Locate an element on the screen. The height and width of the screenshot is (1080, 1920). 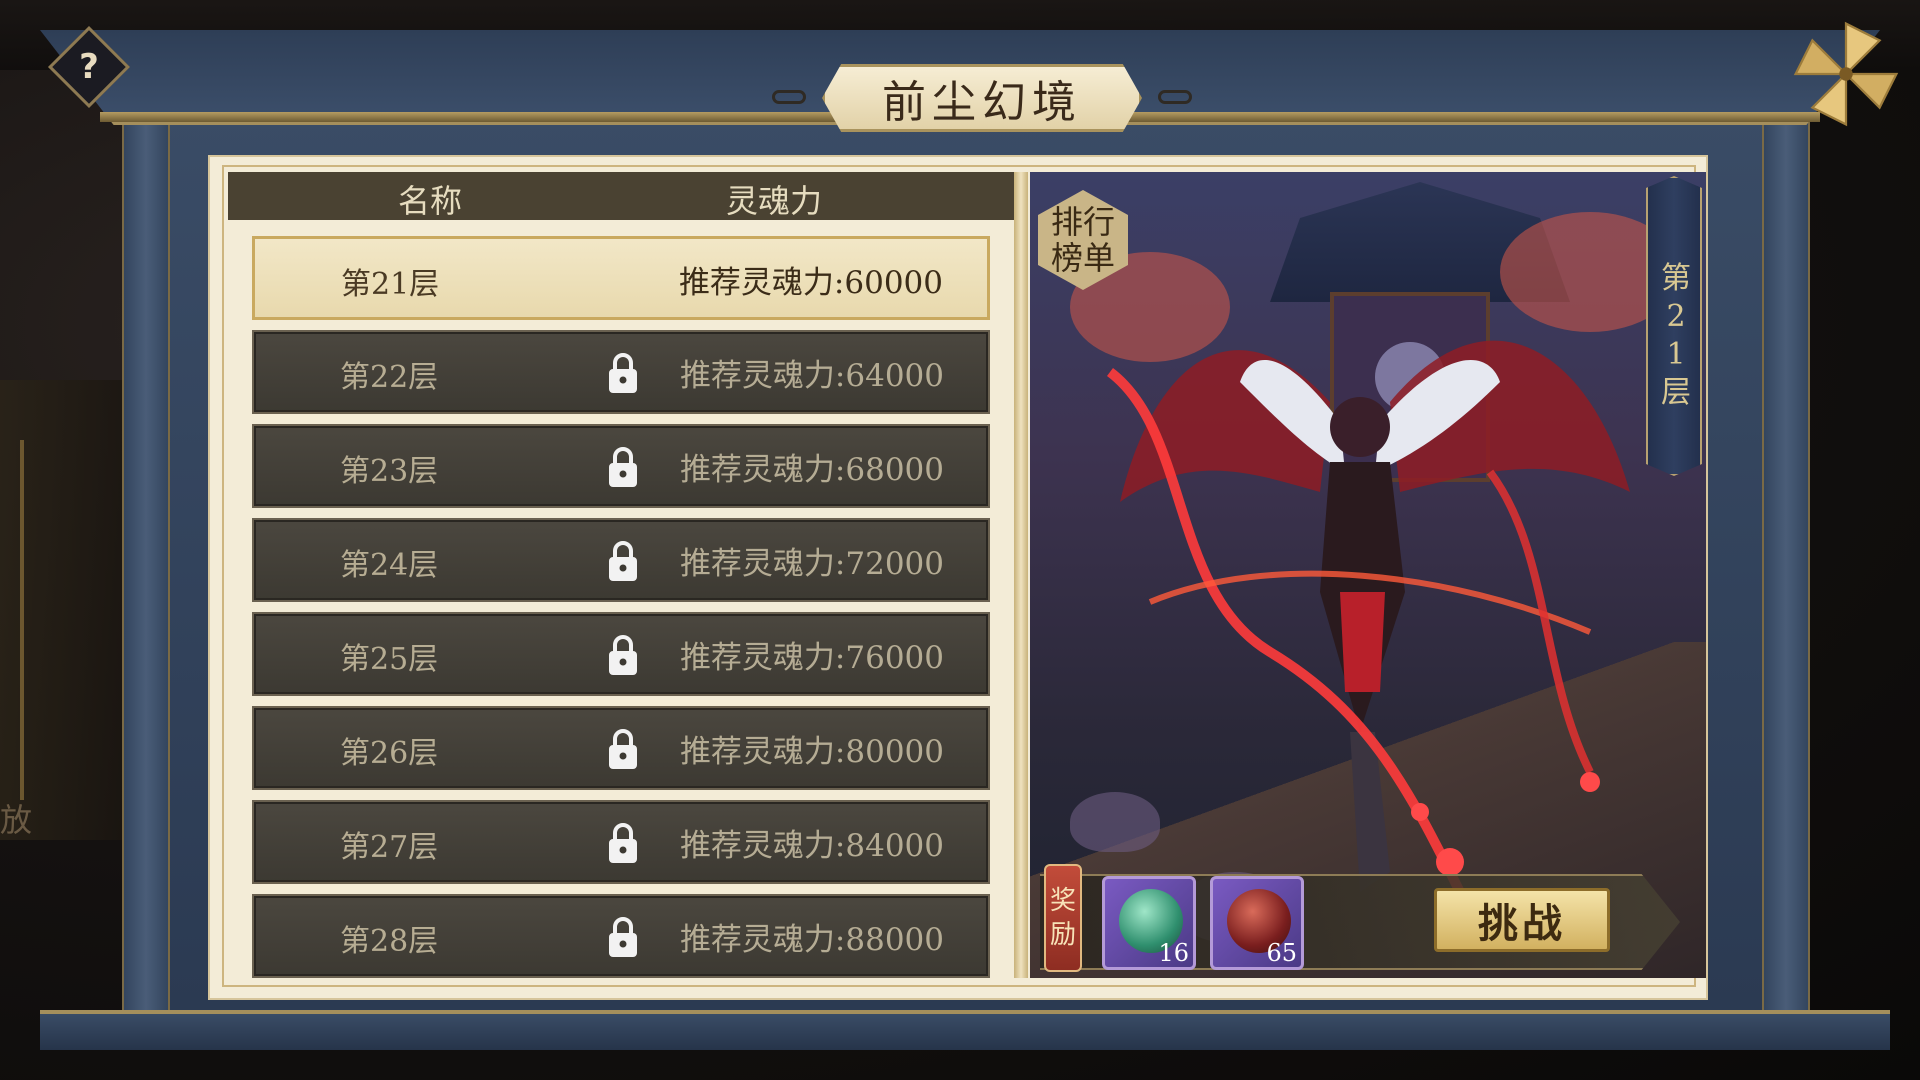
floor-recommended-power: 推荐灵魂力:88000 is located at coordinates (811, 940).